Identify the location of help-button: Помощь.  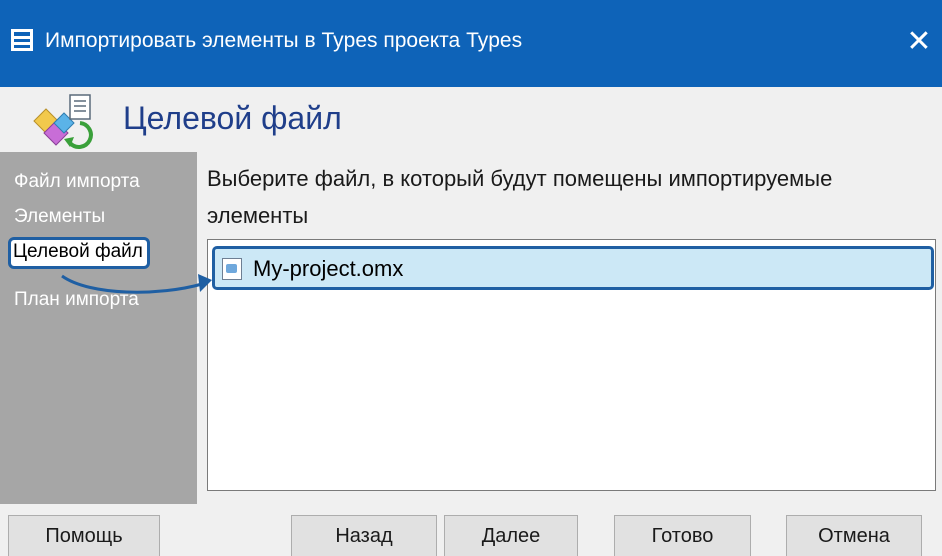
(84, 535).